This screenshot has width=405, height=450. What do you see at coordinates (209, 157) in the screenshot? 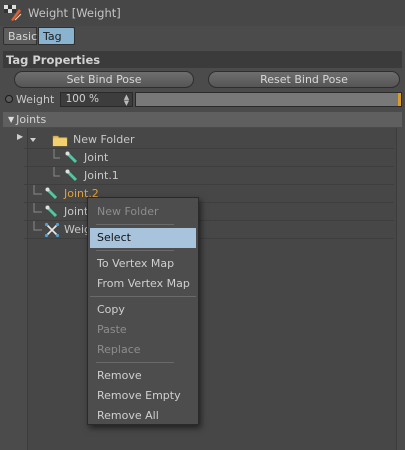
I see `tree-row-joint: Joint` at bounding box center [209, 157].